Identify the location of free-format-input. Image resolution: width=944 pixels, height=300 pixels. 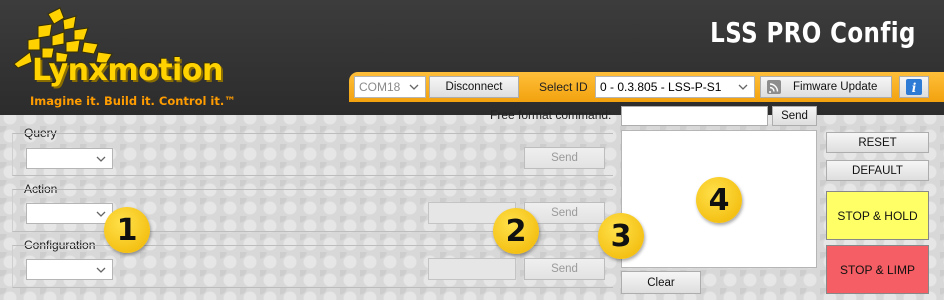
(694, 116).